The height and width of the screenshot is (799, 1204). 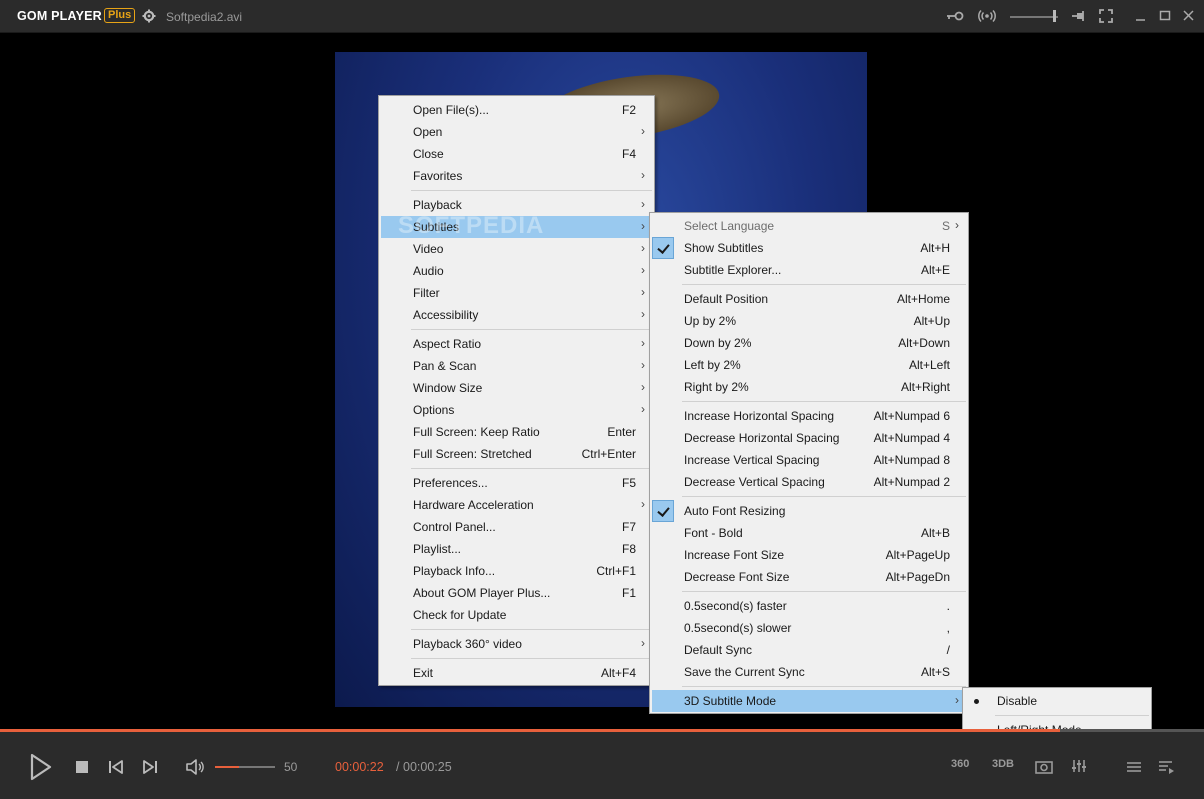 What do you see at coordinates (663, 511) in the screenshot?
I see `checkmark-icon` at bounding box center [663, 511].